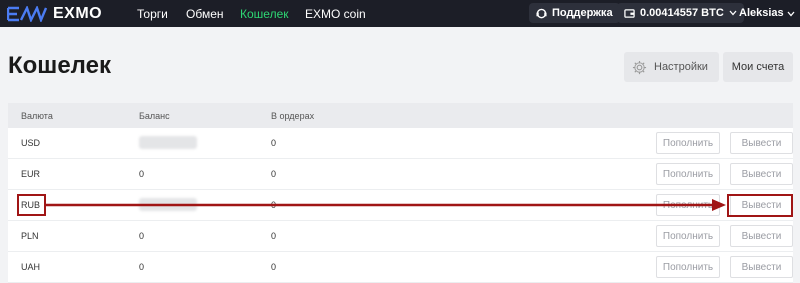 This screenshot has width=800, height=283. What do you see at coordinates (791, 14) in the screenshot?
I see `user-menu-chevron-icon` at bounding box center [791, 14].